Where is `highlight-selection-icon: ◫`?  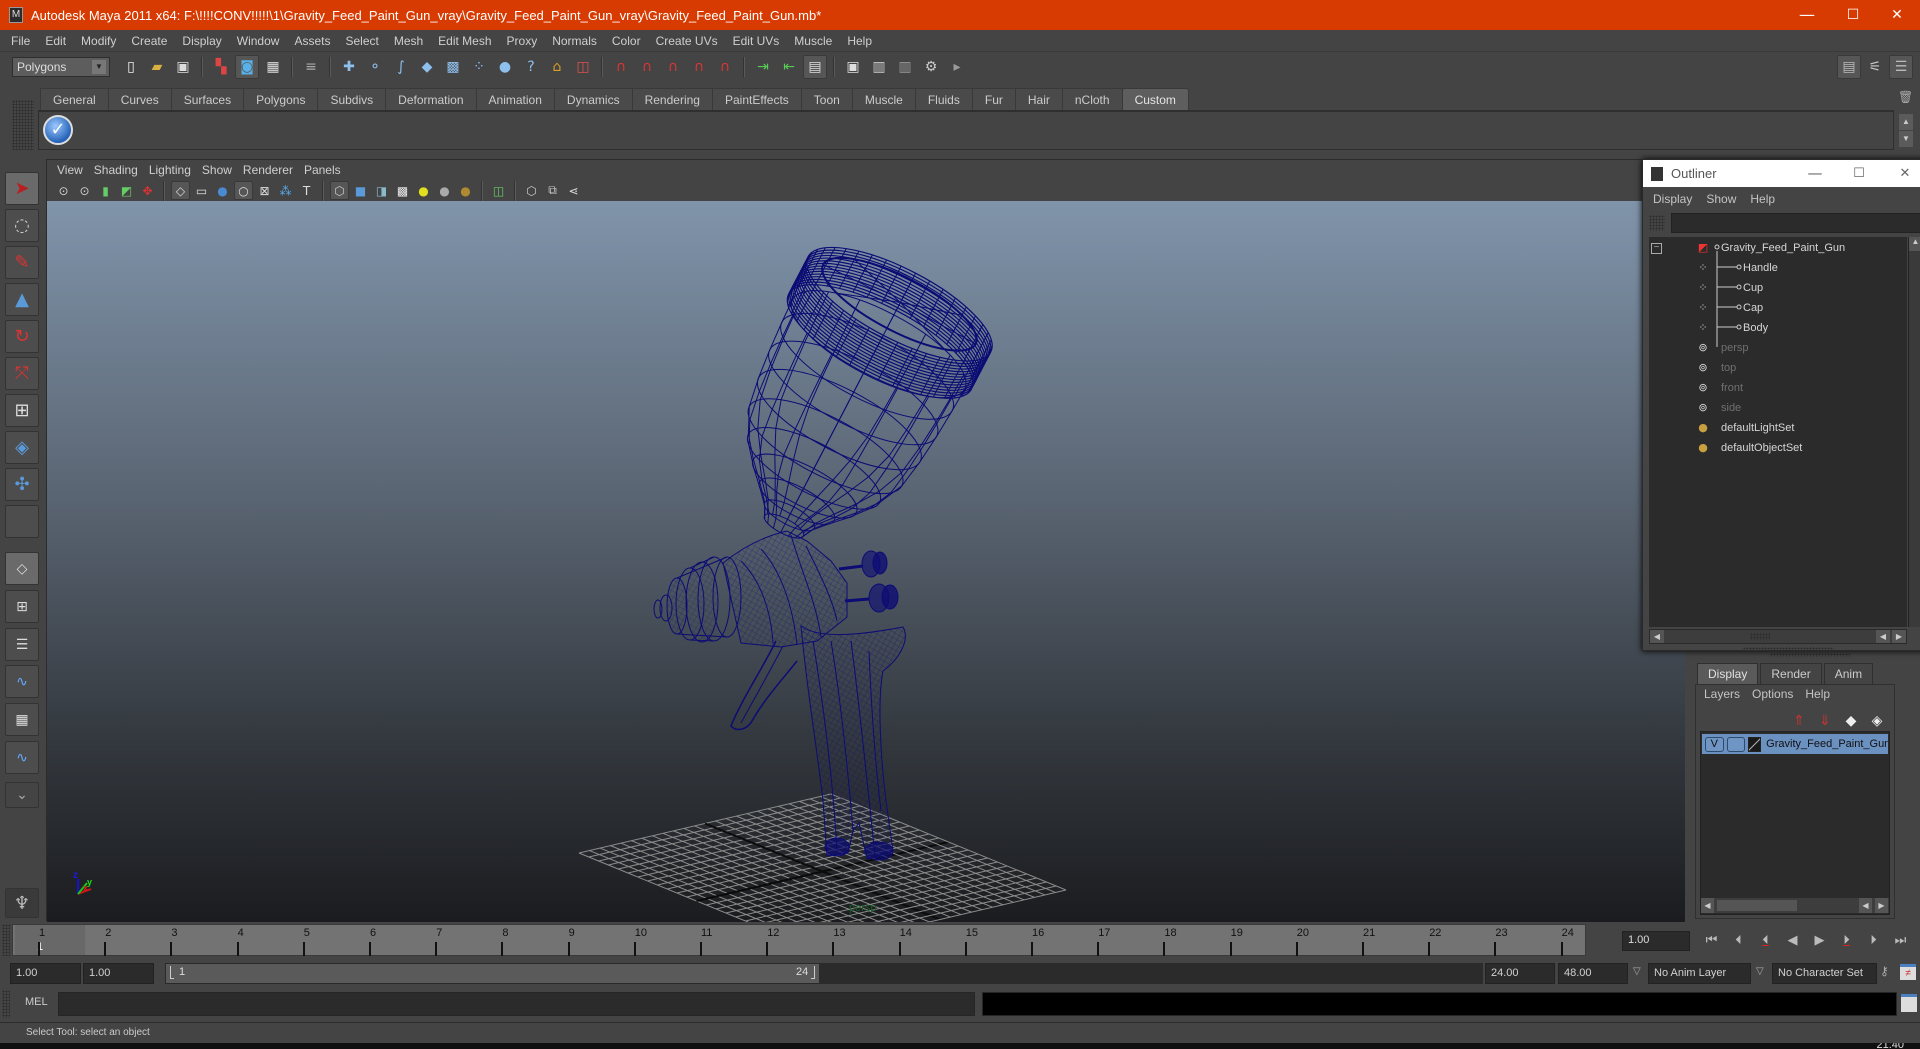
highlight-selection-icon: ◫ is located at coordinates (583, 67).